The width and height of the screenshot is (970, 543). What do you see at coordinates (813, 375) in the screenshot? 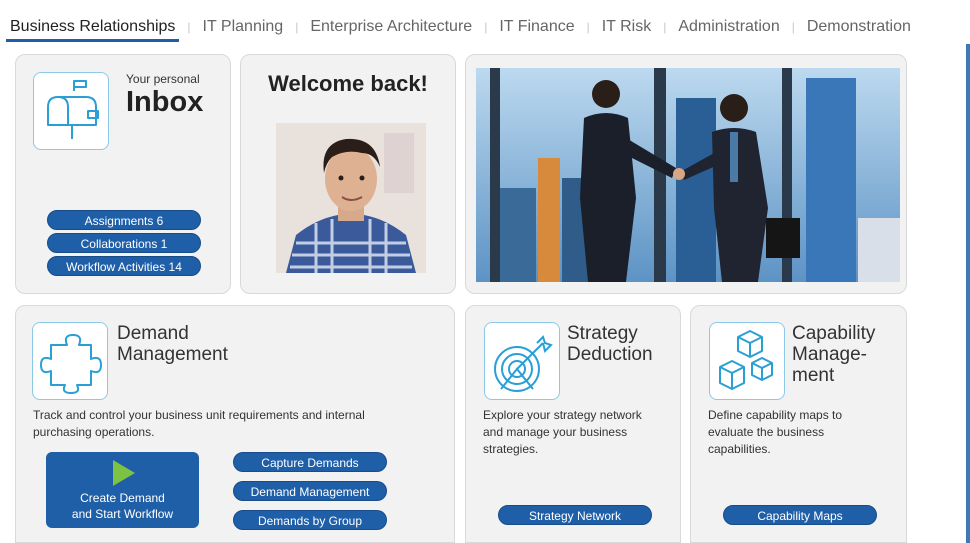
I see `capability-title-line3: ment` at bounding box center [813, 375].